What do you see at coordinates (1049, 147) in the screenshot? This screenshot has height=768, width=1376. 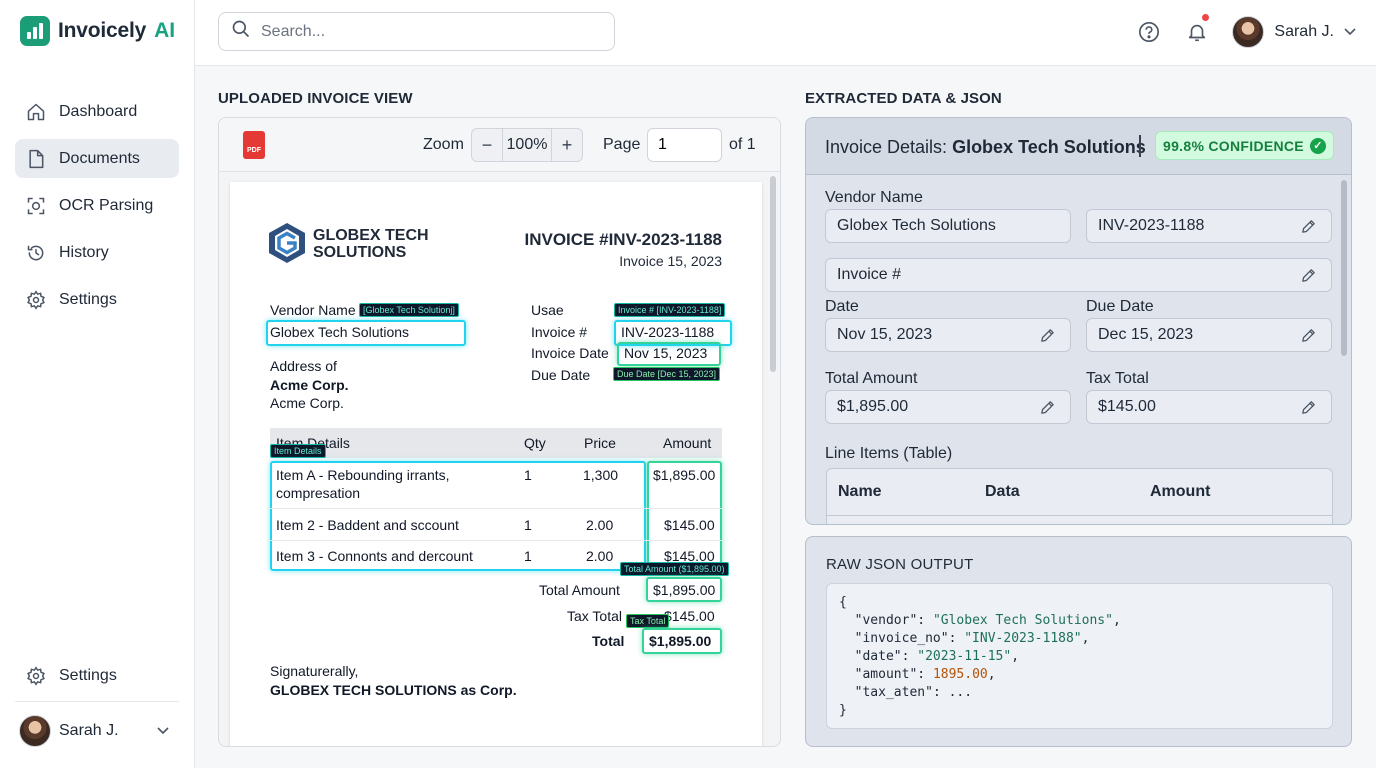 I see `extracted-title-vendor: Globex Tech Solutions` at bounding box center [1049, 147].